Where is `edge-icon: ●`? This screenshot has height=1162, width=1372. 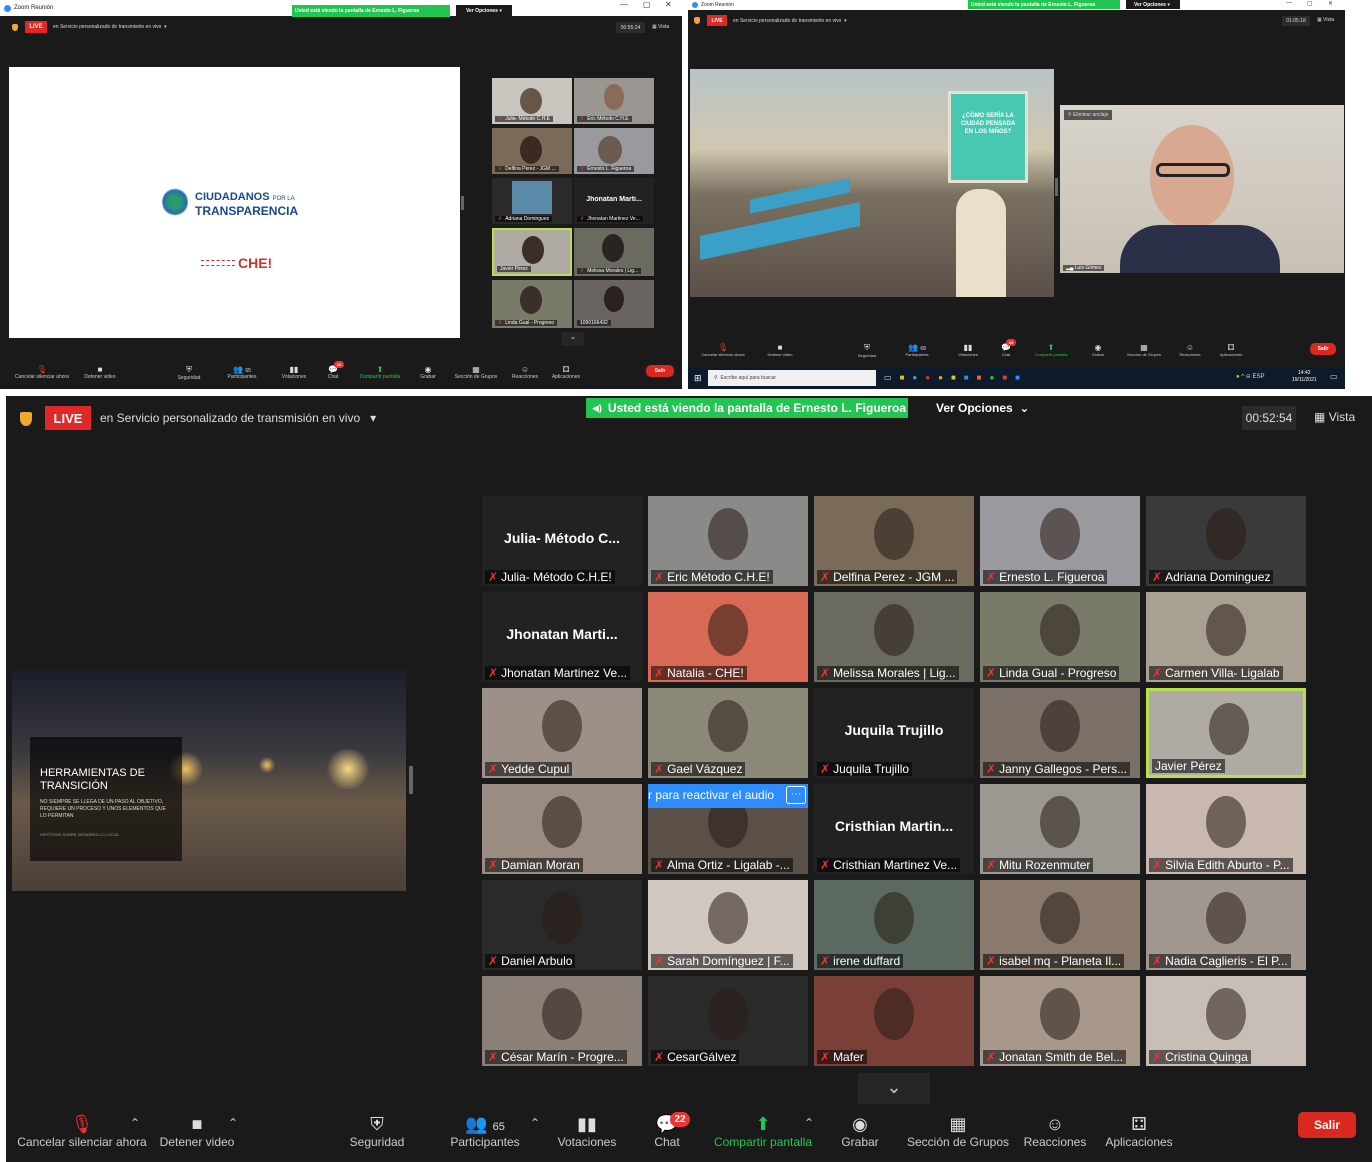
edge-icon: ● is located at coordinates (918, 377).